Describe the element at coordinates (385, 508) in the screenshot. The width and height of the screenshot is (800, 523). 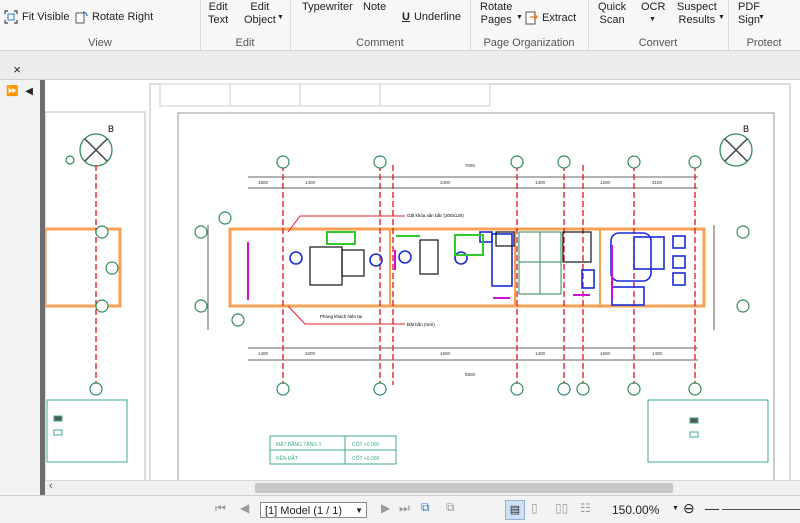
I see `next-page-icon: ▶` at that location.